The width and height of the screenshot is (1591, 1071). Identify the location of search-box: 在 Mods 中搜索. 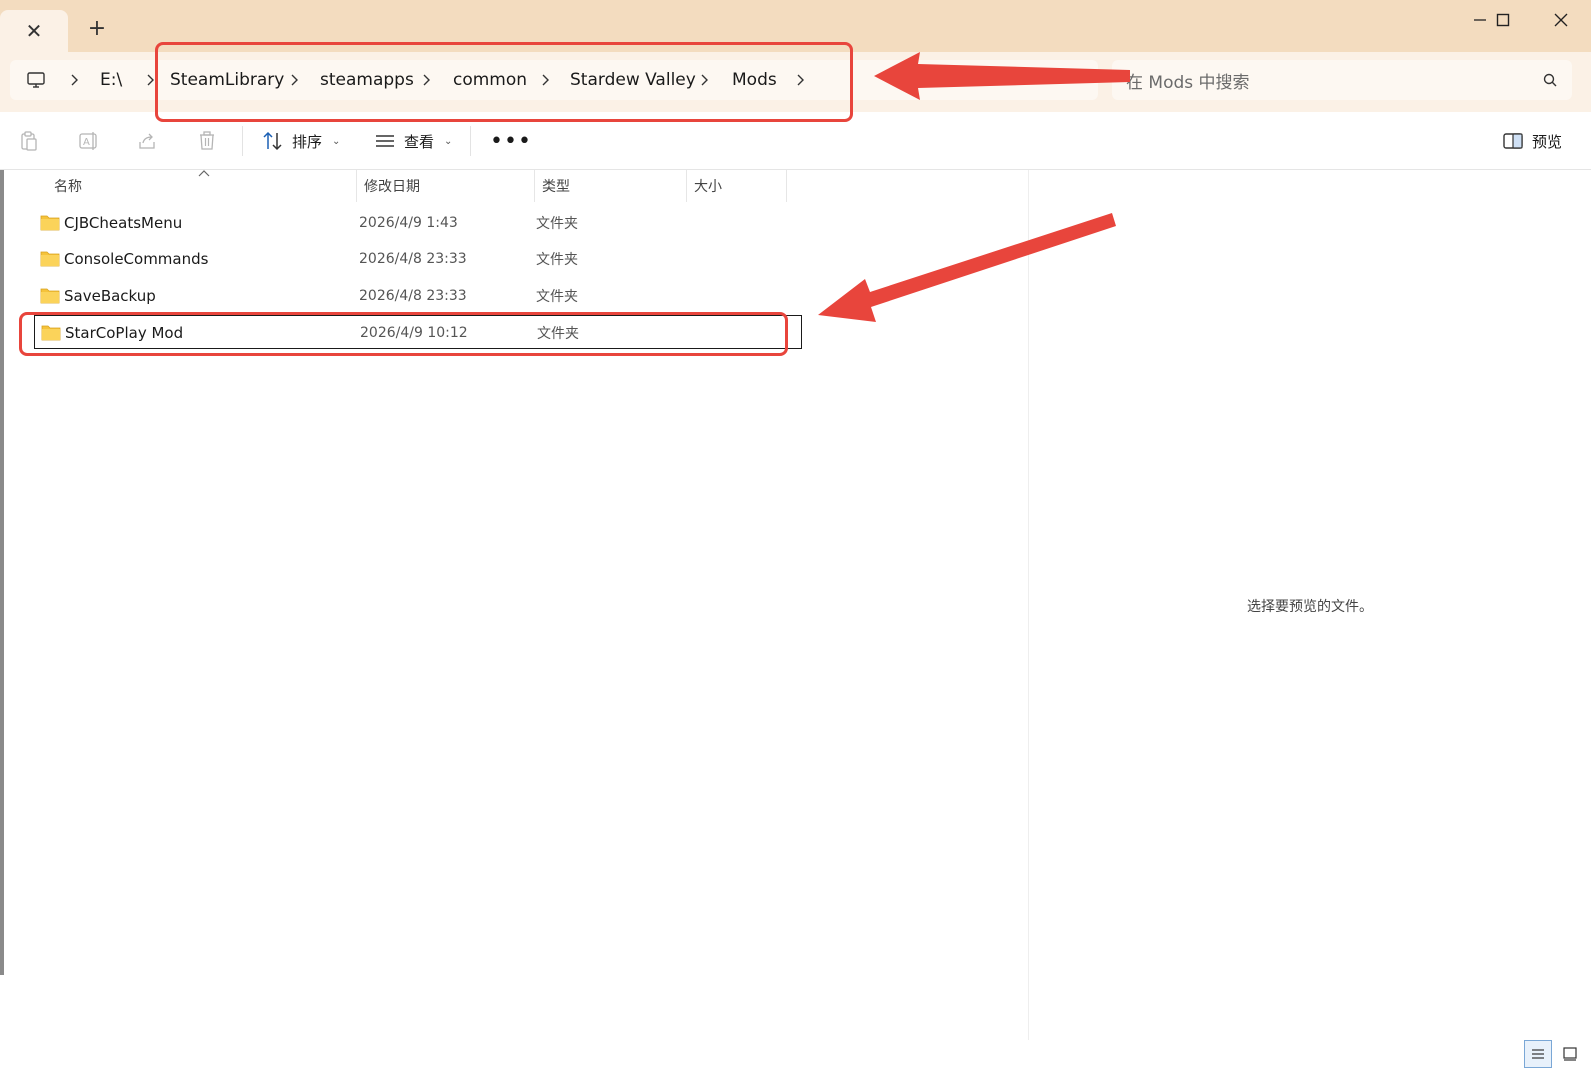
(1342, 80).